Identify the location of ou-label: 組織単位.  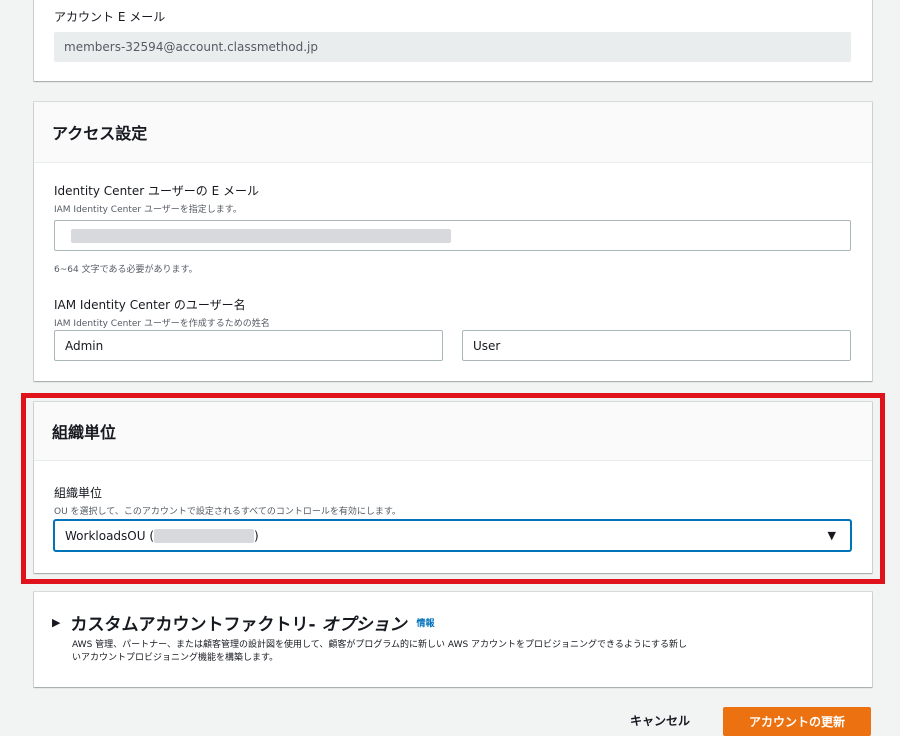
(78, 493).